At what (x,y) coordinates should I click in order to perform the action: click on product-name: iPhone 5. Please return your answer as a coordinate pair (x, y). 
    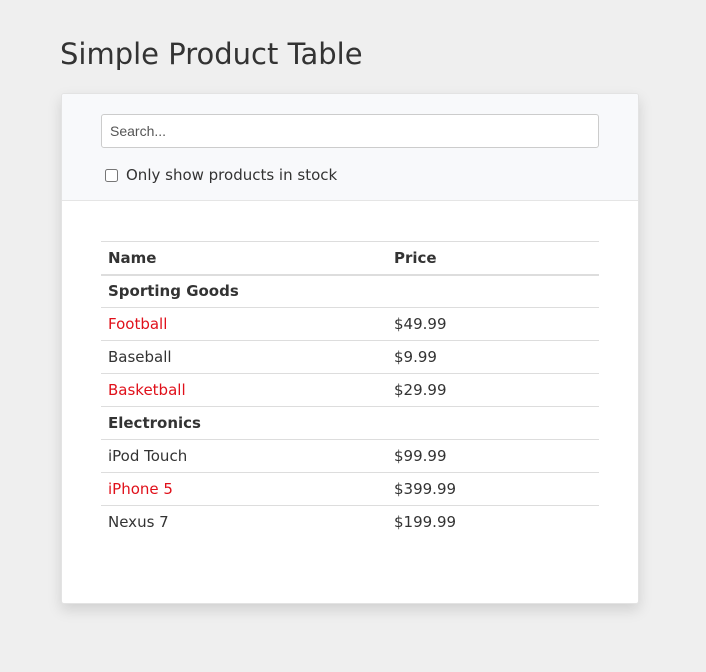
    Looking at the image, I should click on (244, 489).